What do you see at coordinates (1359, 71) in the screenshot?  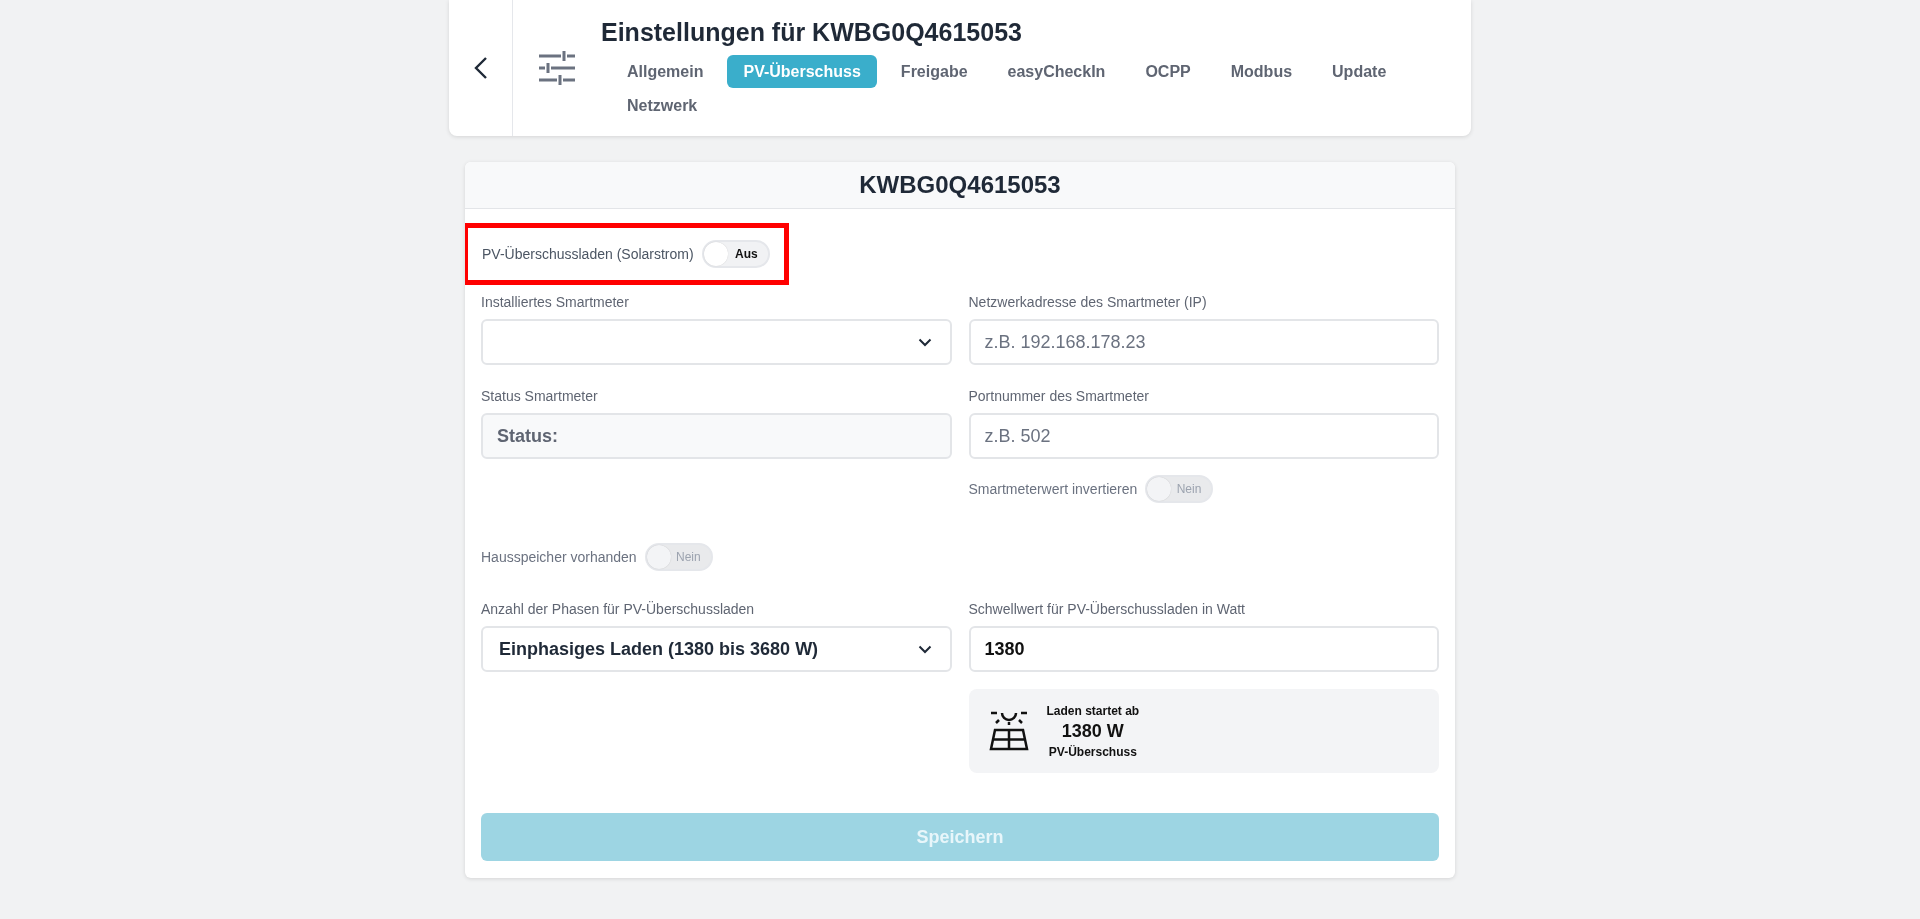 I see `tab: Update` at bounding box center [1359, 71].